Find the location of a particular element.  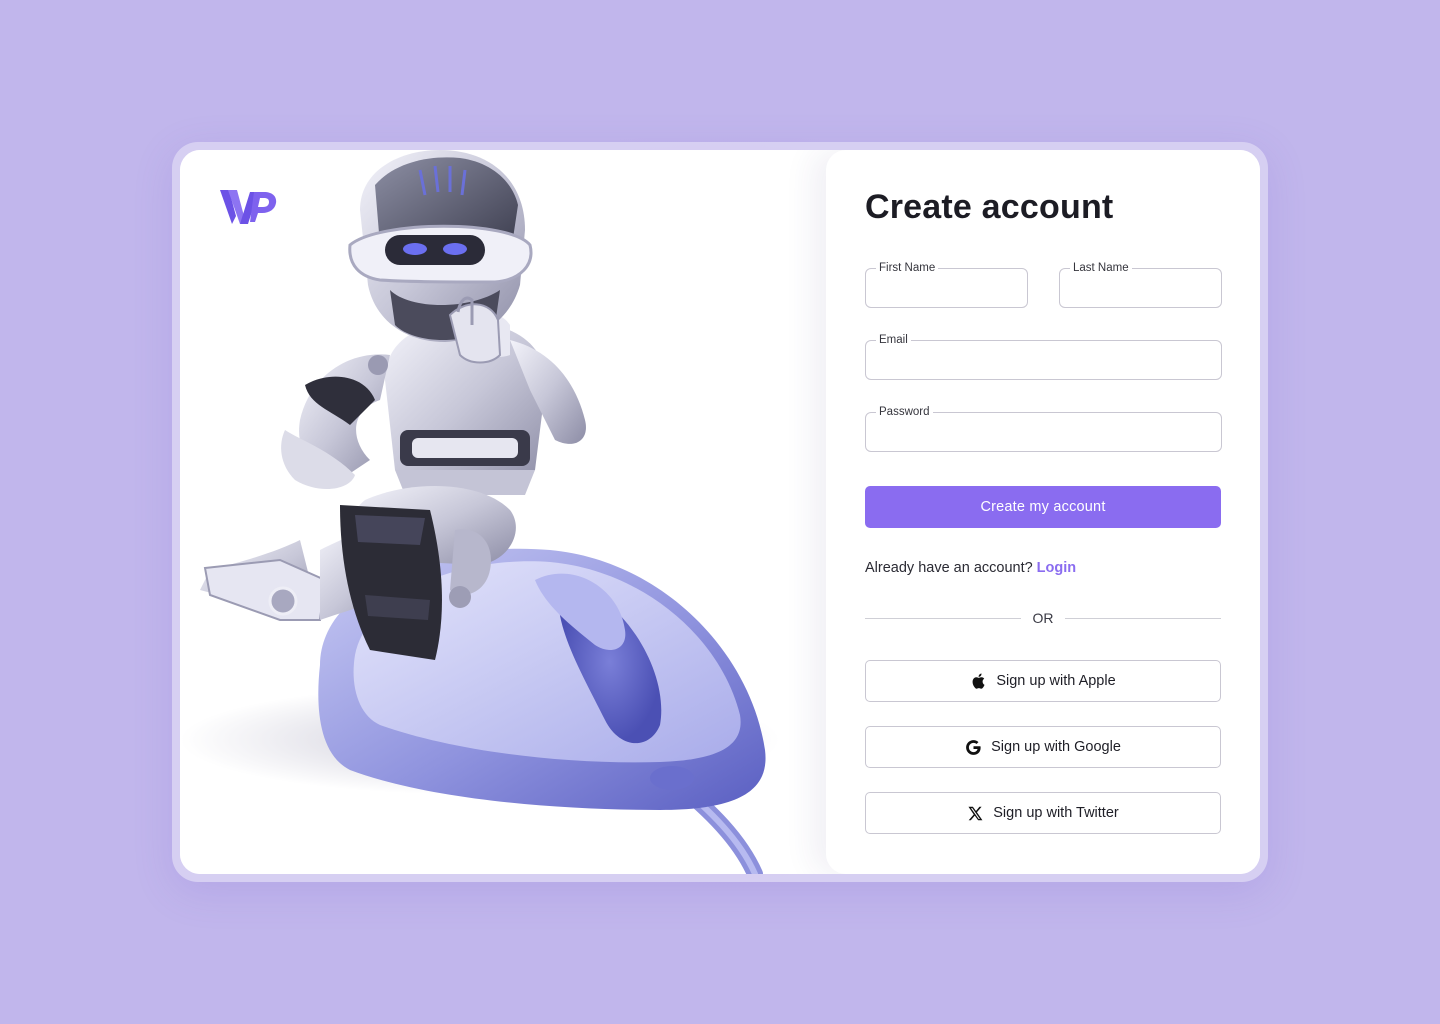

wp-logo-icon is located at coordinates (248, 207).